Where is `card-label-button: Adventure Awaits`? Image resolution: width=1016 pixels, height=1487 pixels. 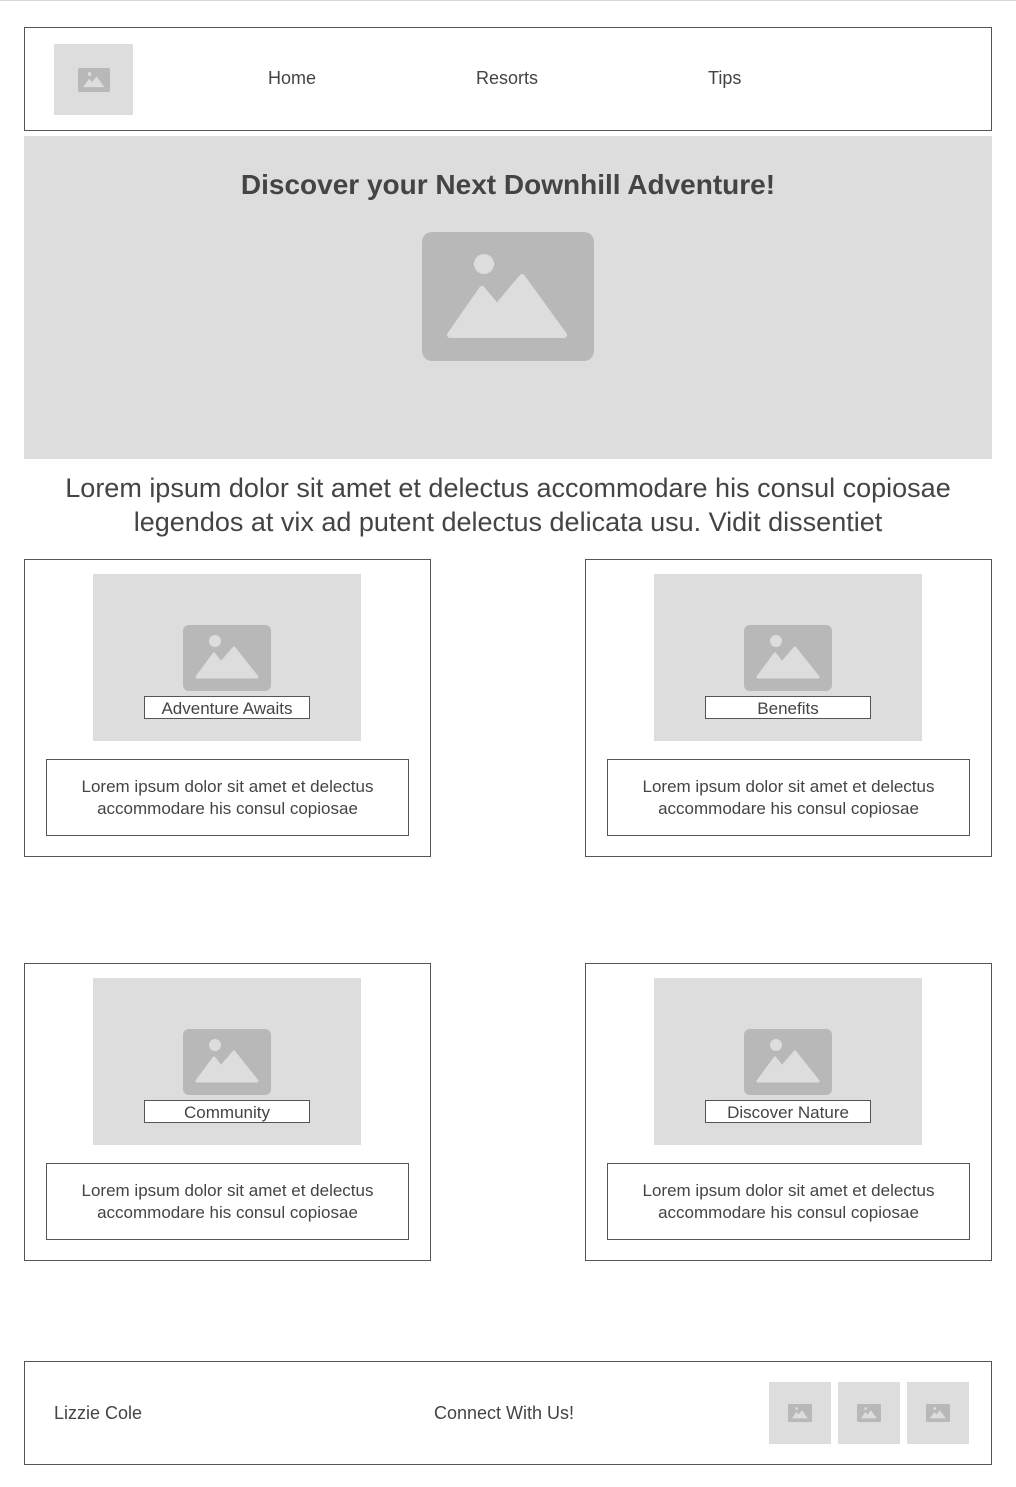 card-label-button: Adventure Awaits is located at coordinates (227, 707).